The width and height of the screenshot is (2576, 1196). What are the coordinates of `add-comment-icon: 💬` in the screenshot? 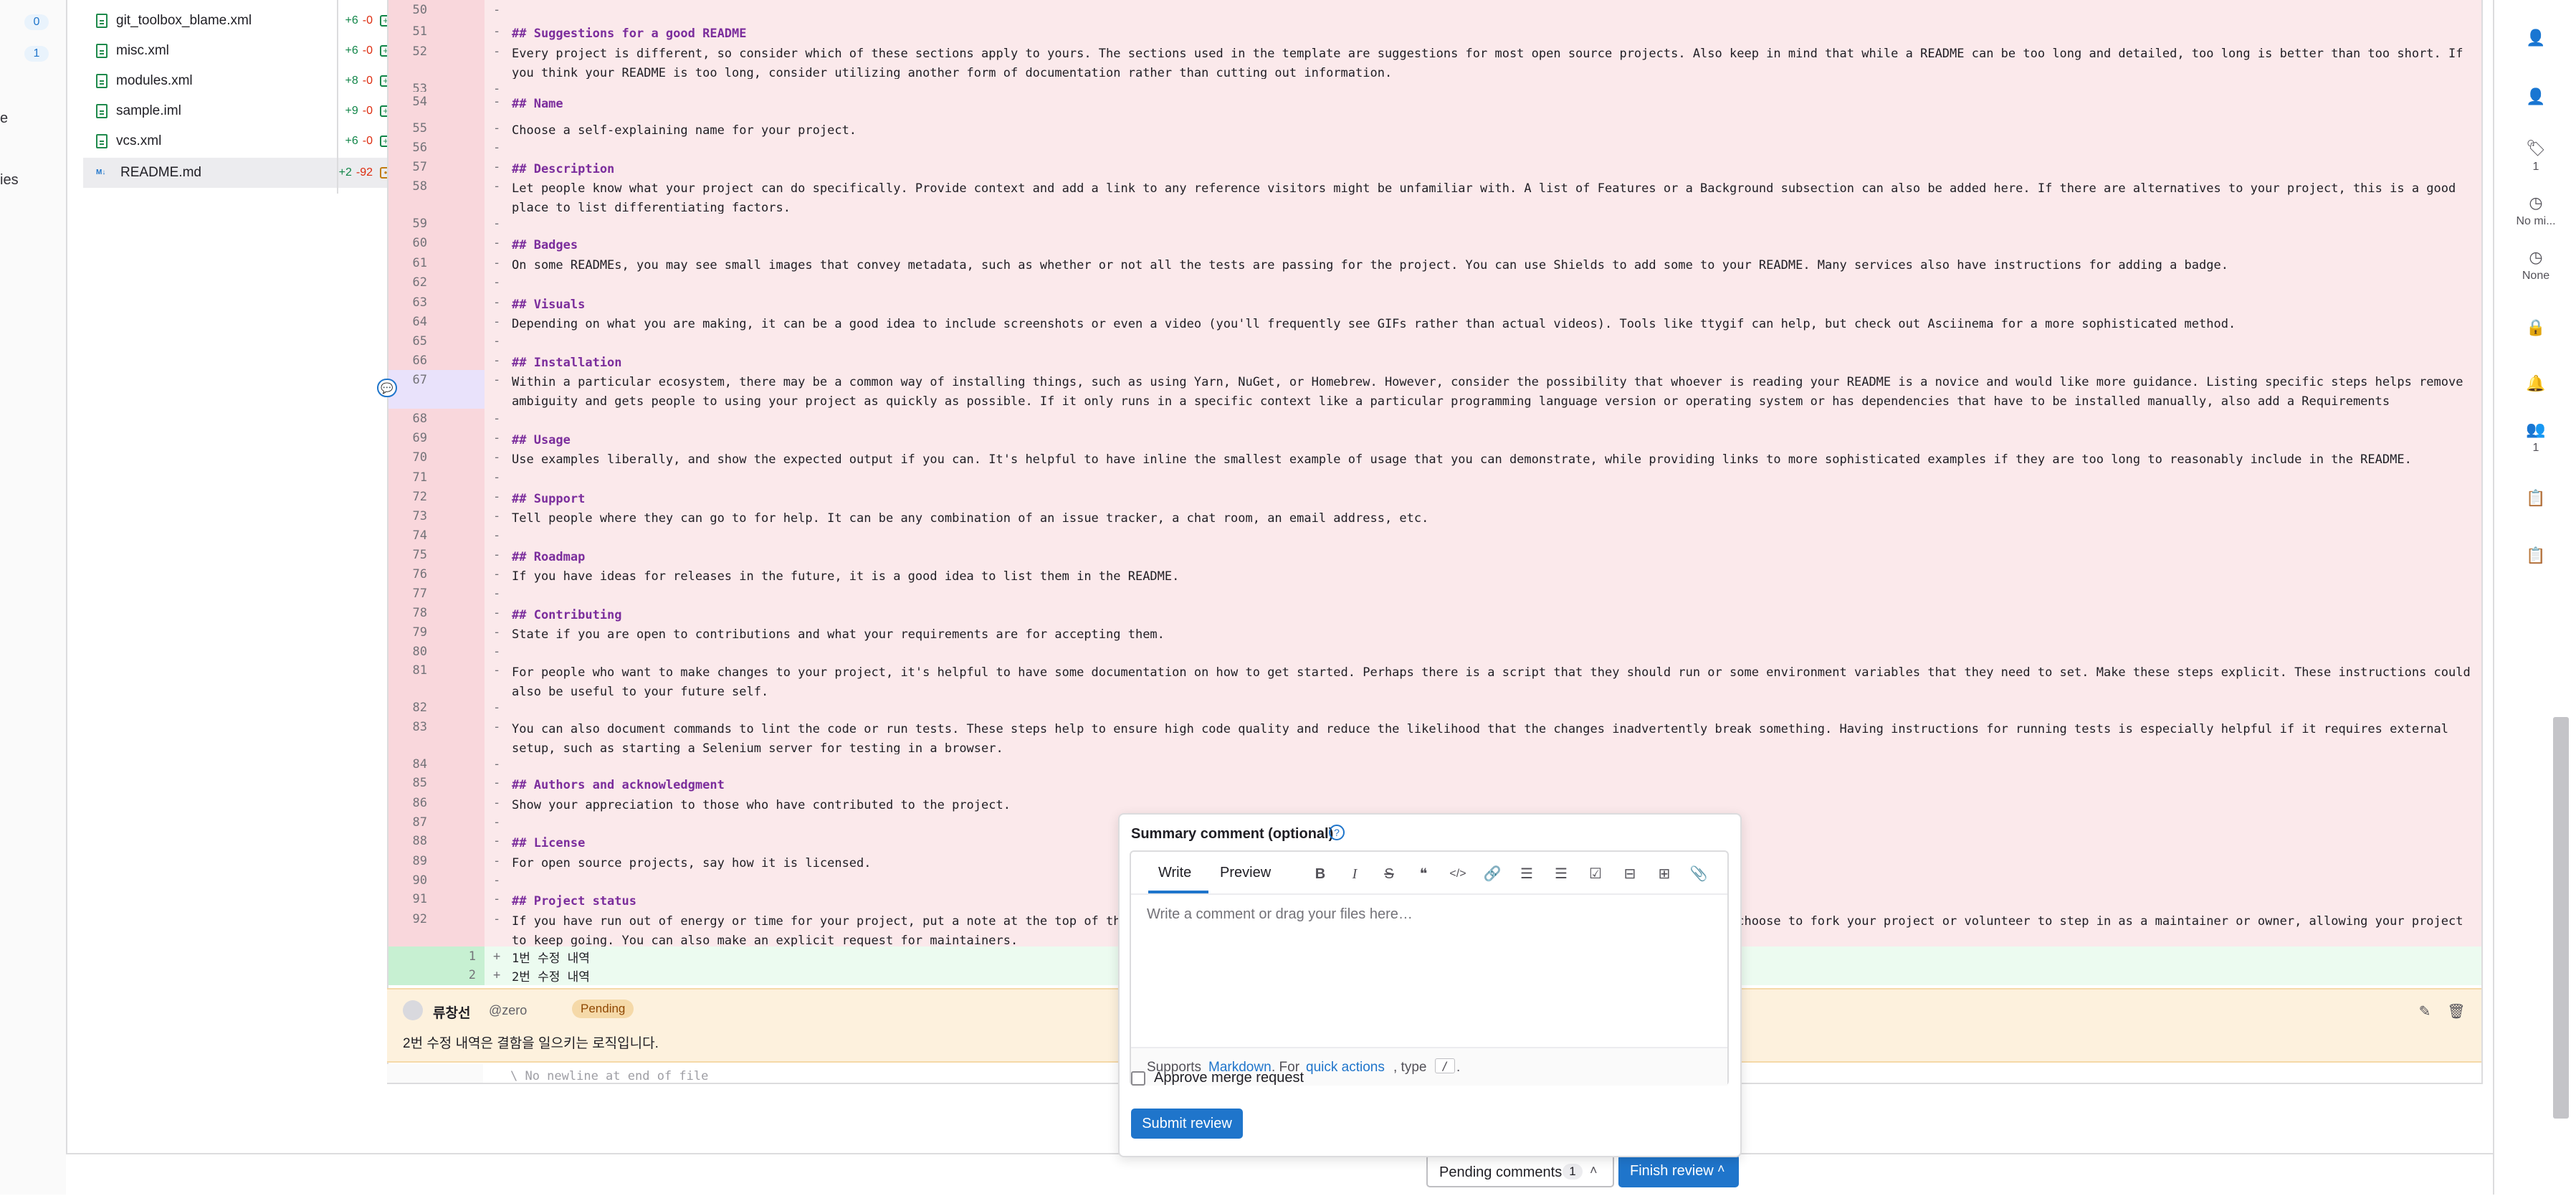 It's located at (387, 388).